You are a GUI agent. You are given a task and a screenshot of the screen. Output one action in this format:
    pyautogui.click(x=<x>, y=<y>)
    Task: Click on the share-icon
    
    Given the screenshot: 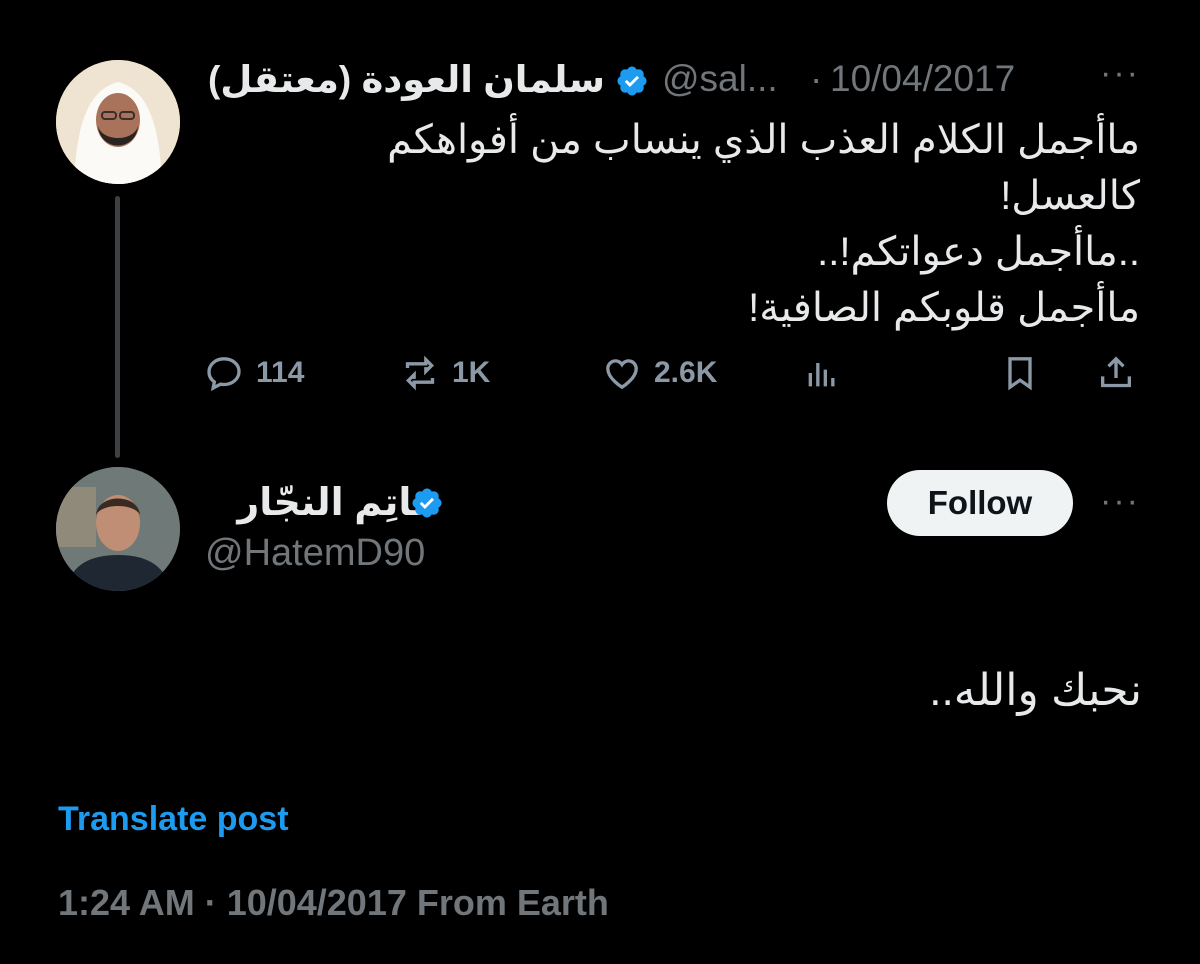 What is the action you would take?
    pyautogui.click(x=1116, y=372)
    